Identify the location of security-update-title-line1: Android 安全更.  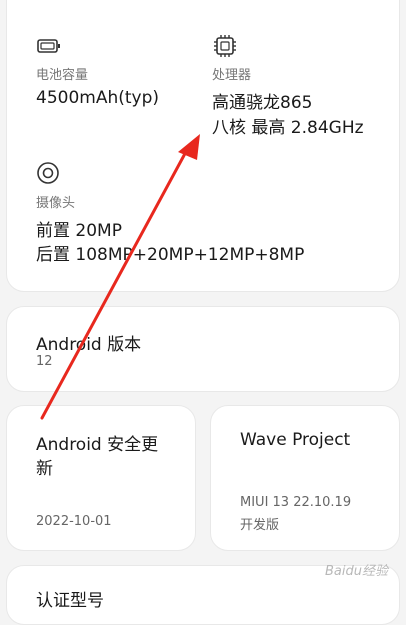
(97, 445).